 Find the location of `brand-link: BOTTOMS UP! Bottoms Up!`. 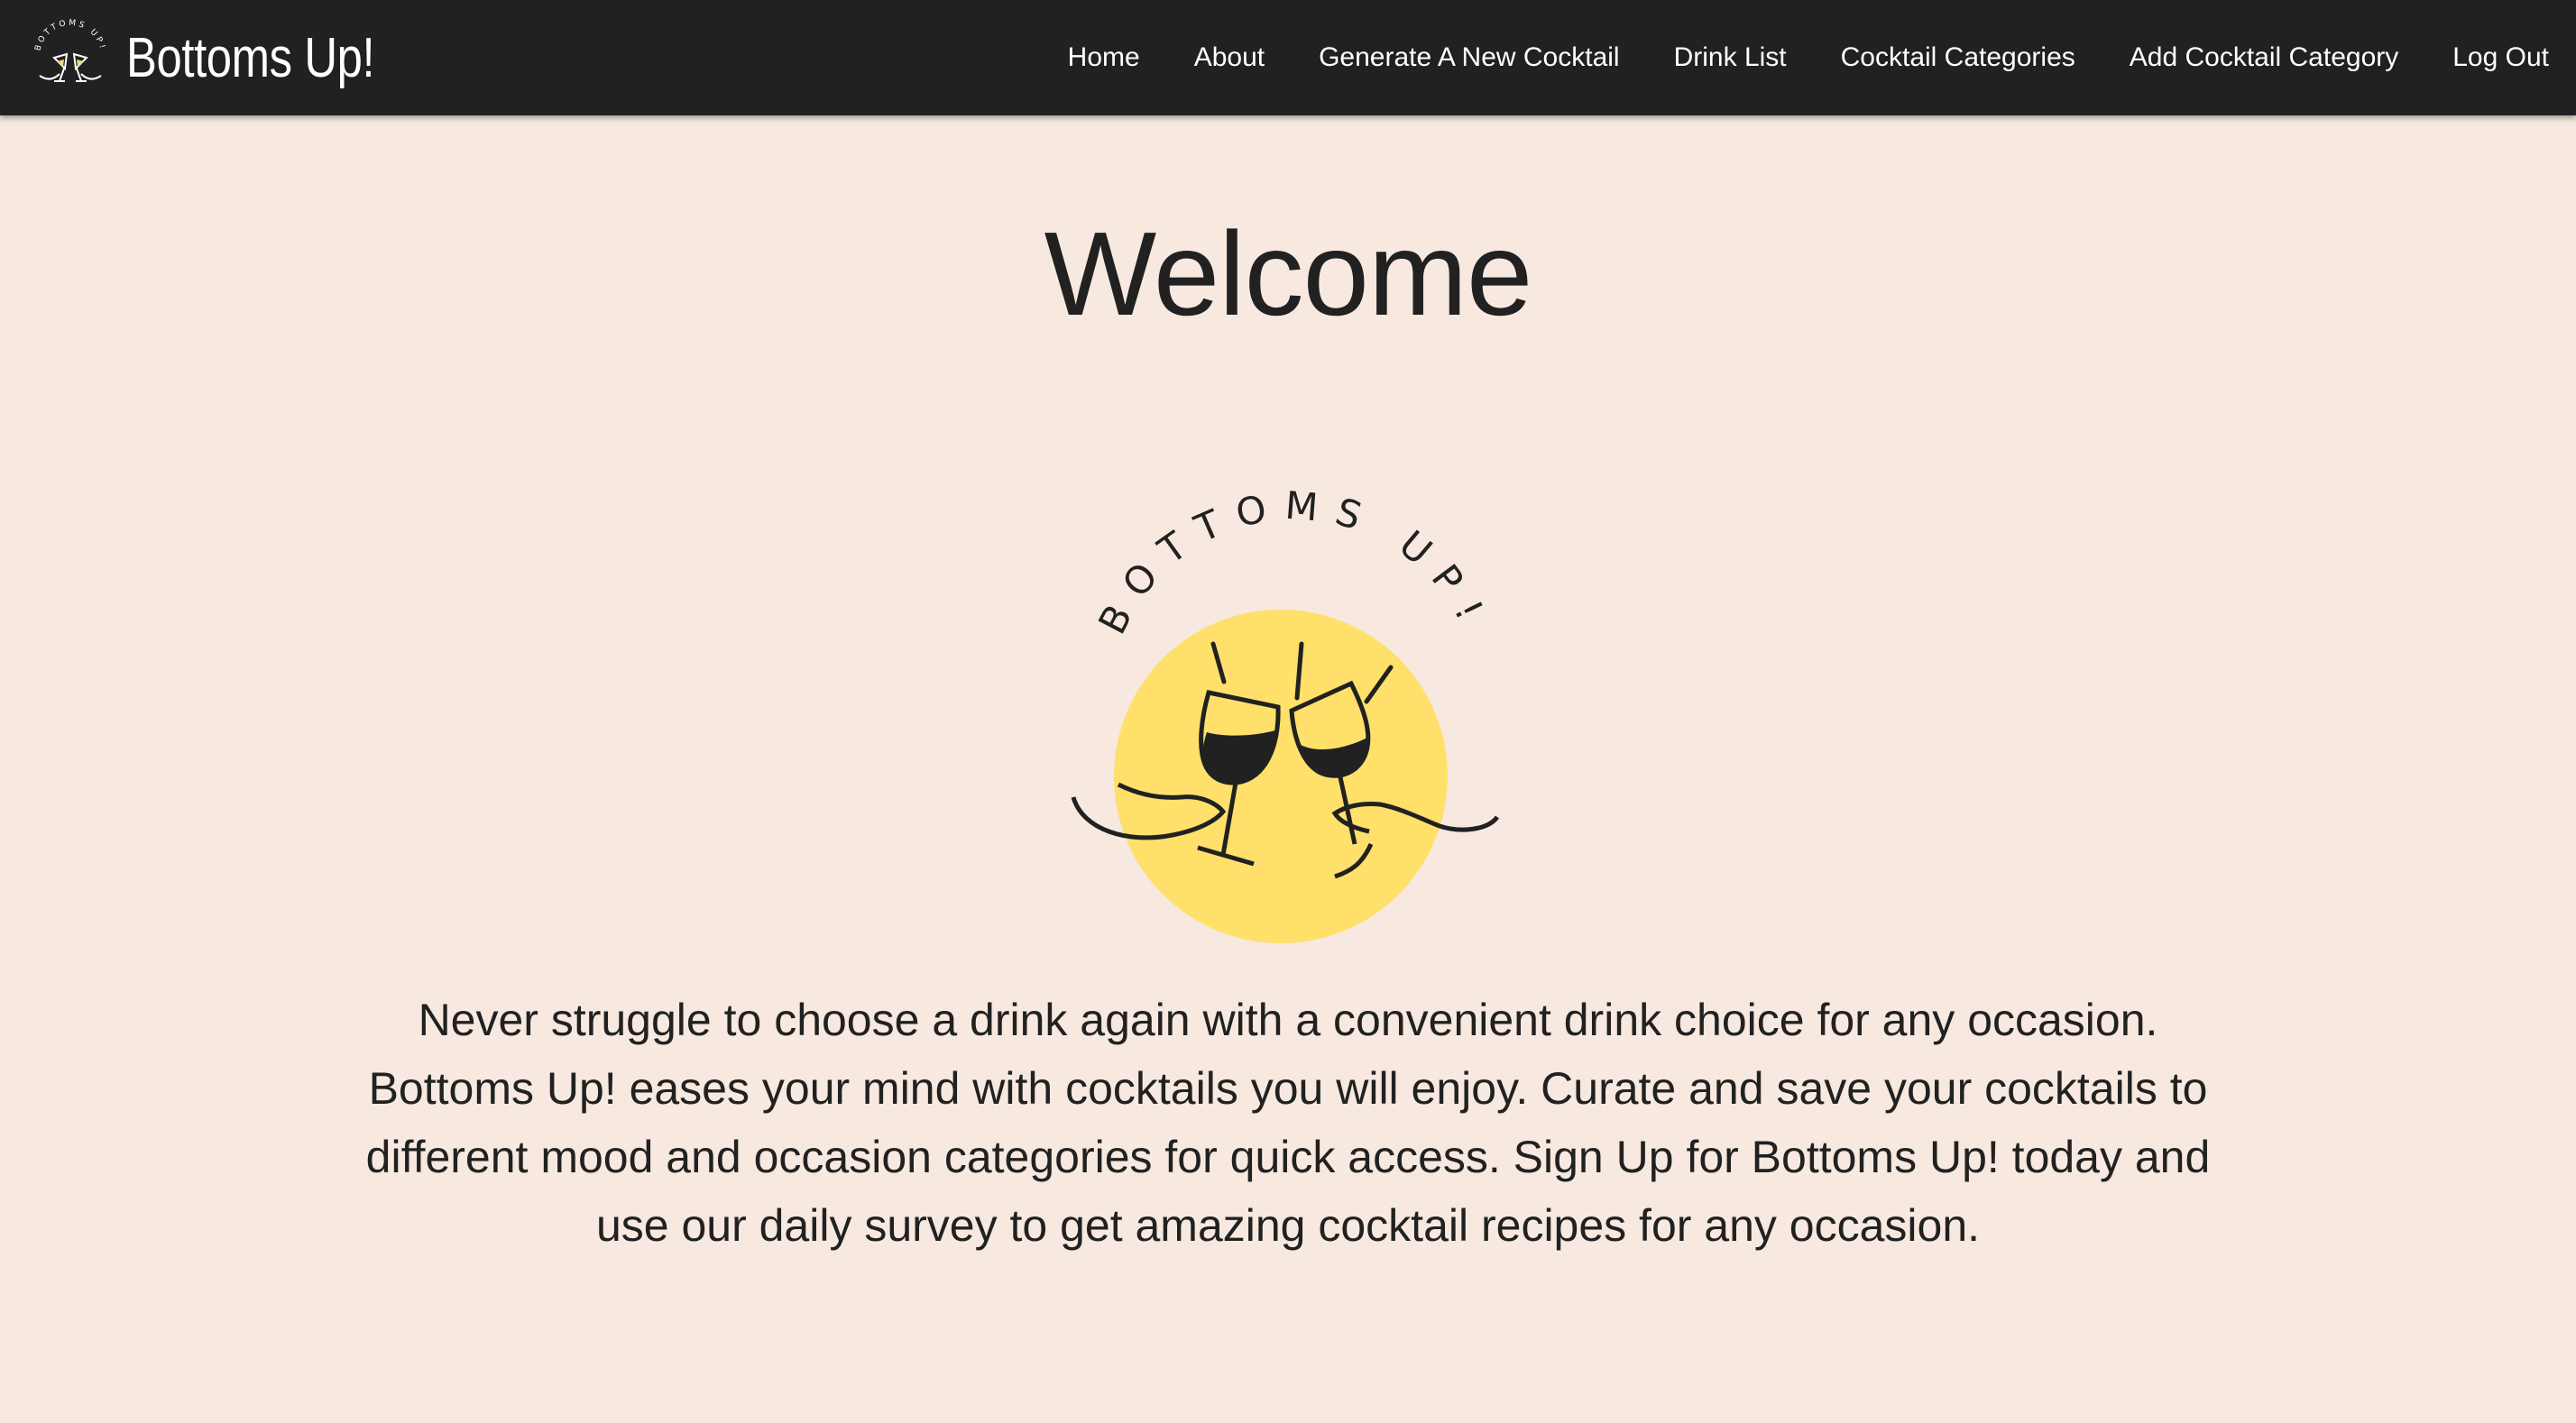

brand-link: BOTTOMS UP! Bottoms Up! is located at coordinates (228, 57).